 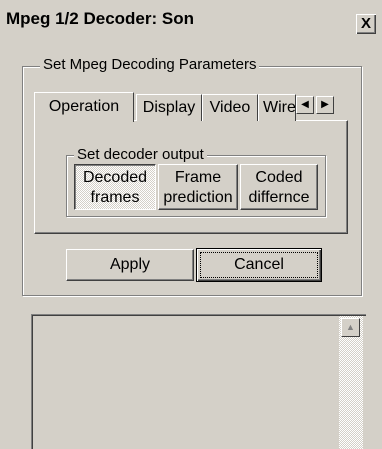 I want to click on chevron-right-icon: ▶, so click(x=325, y=104).